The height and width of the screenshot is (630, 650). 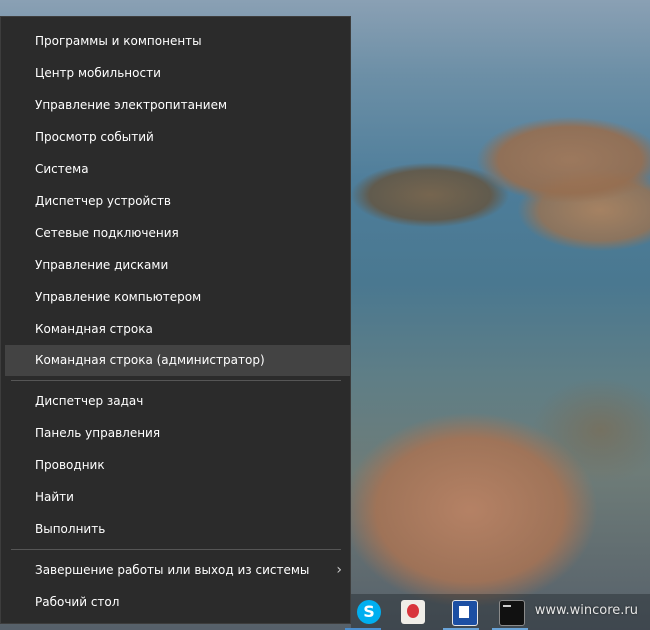 What do you see at coordinates (177, 329) in the screenshot?
I see `menu-item-command-prompt: Командная строка` at bounding box center [177, 329].